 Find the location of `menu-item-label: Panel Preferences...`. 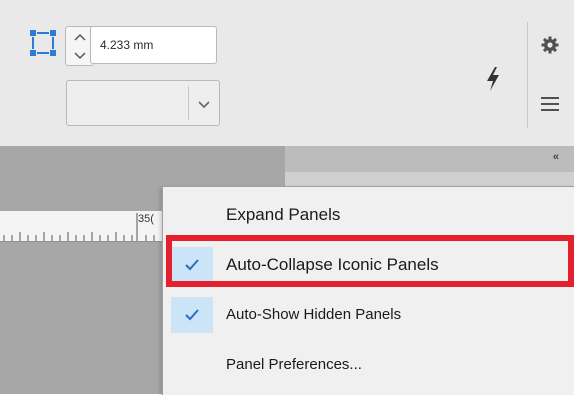

menu-item-label: Panel Preferences... is located at coordinates (294, 364).